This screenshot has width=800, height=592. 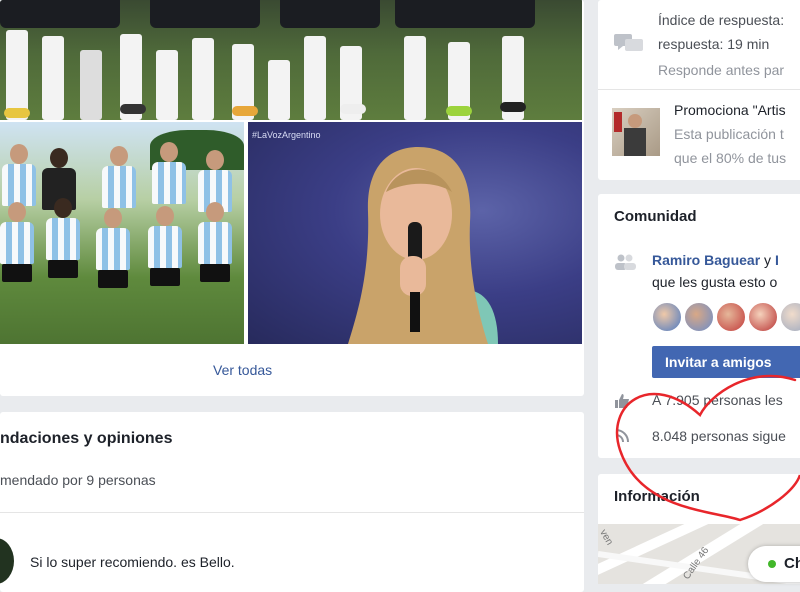 What do you see at coordinates (629, 44) in the screenshot?
I see `chat-bubble-icon` at bounding box center [629, 44].